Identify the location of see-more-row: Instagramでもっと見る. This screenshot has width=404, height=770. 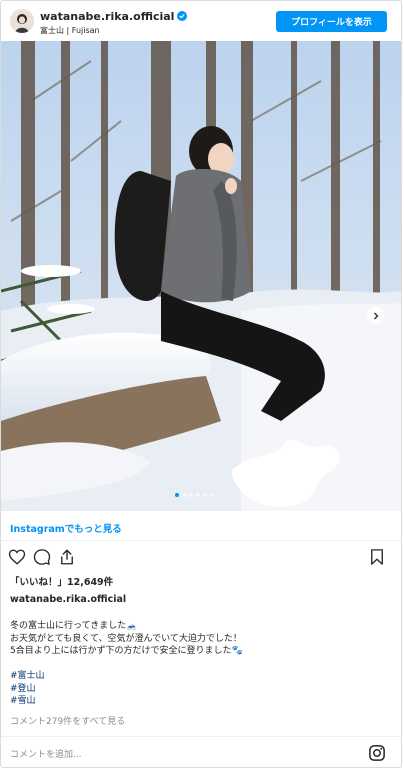
(201, 527).